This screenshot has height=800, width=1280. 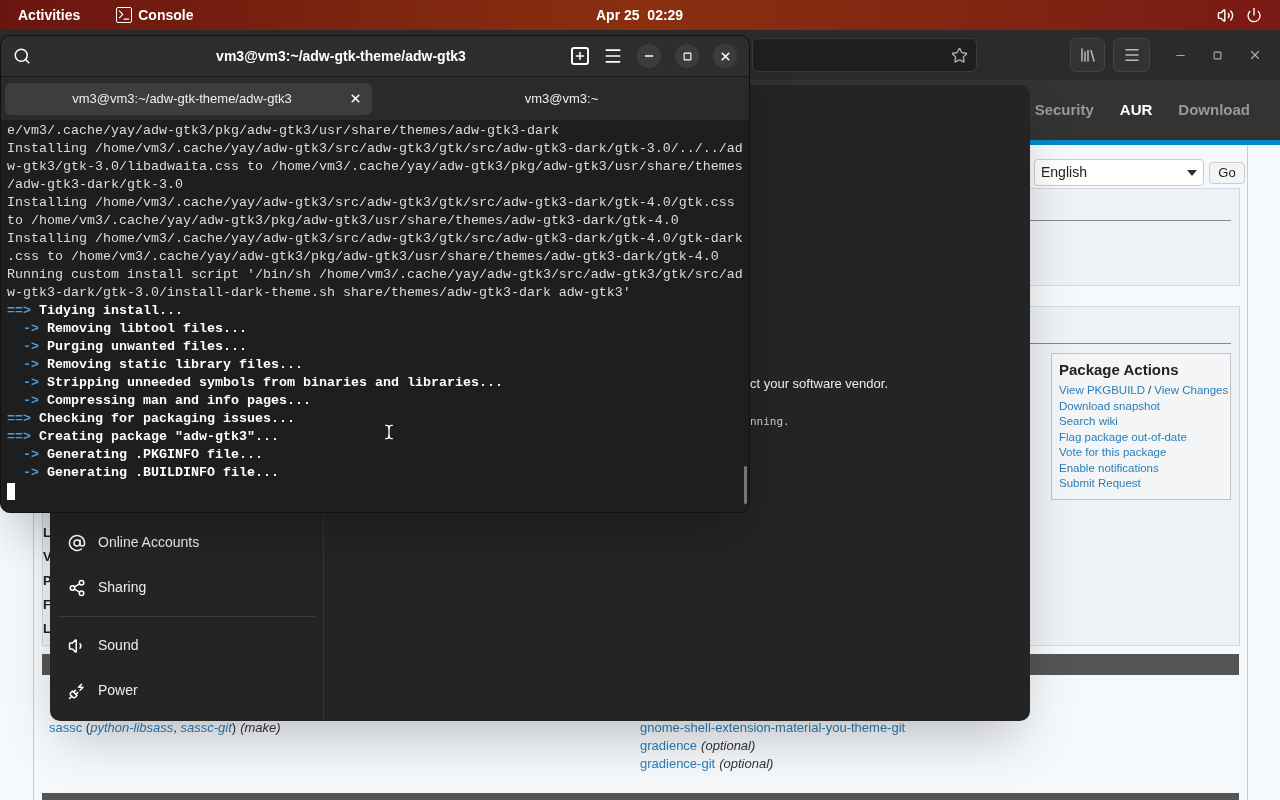 I want to click on punctuation-text: ), so click(x=234, y=728).